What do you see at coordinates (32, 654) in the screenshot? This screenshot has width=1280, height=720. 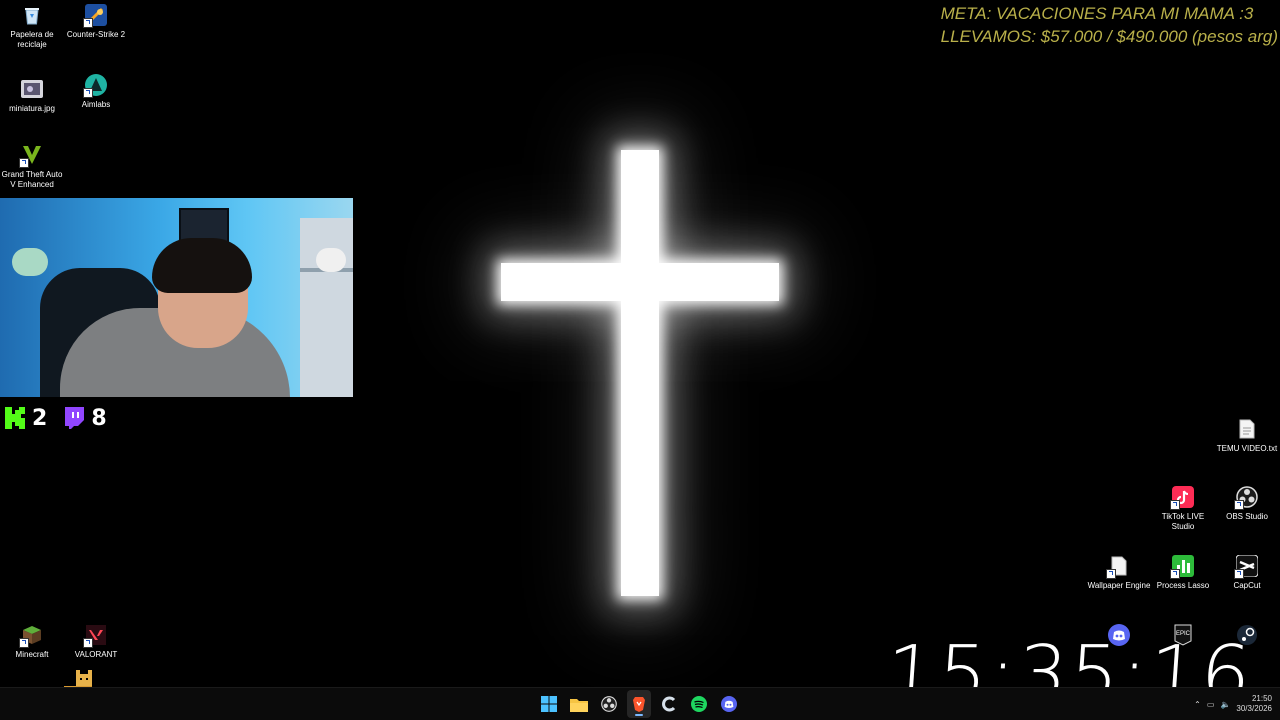 I see `desktop-icon-label: Minecraft` at bounding box center [32, 654].